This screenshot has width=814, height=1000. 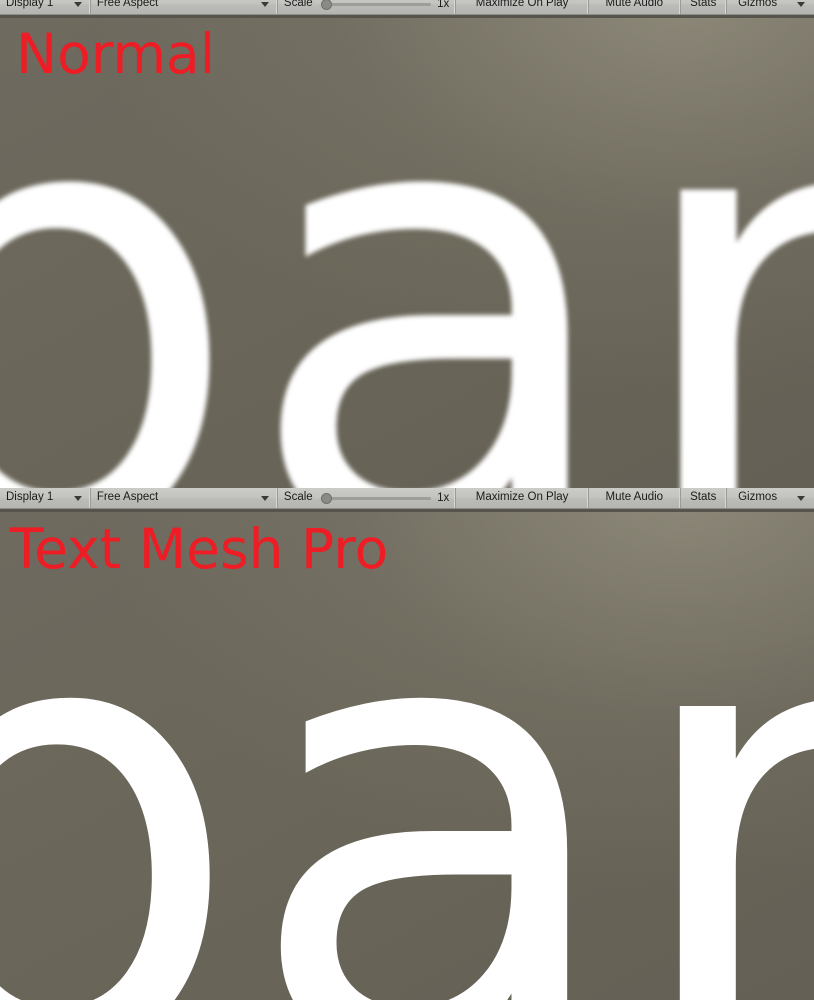 What do you see at coordinates (199, 549) in the screenshot?
I see `overlay-label-tmp: Text Mesh Pro` at bounding box center [199, 549].